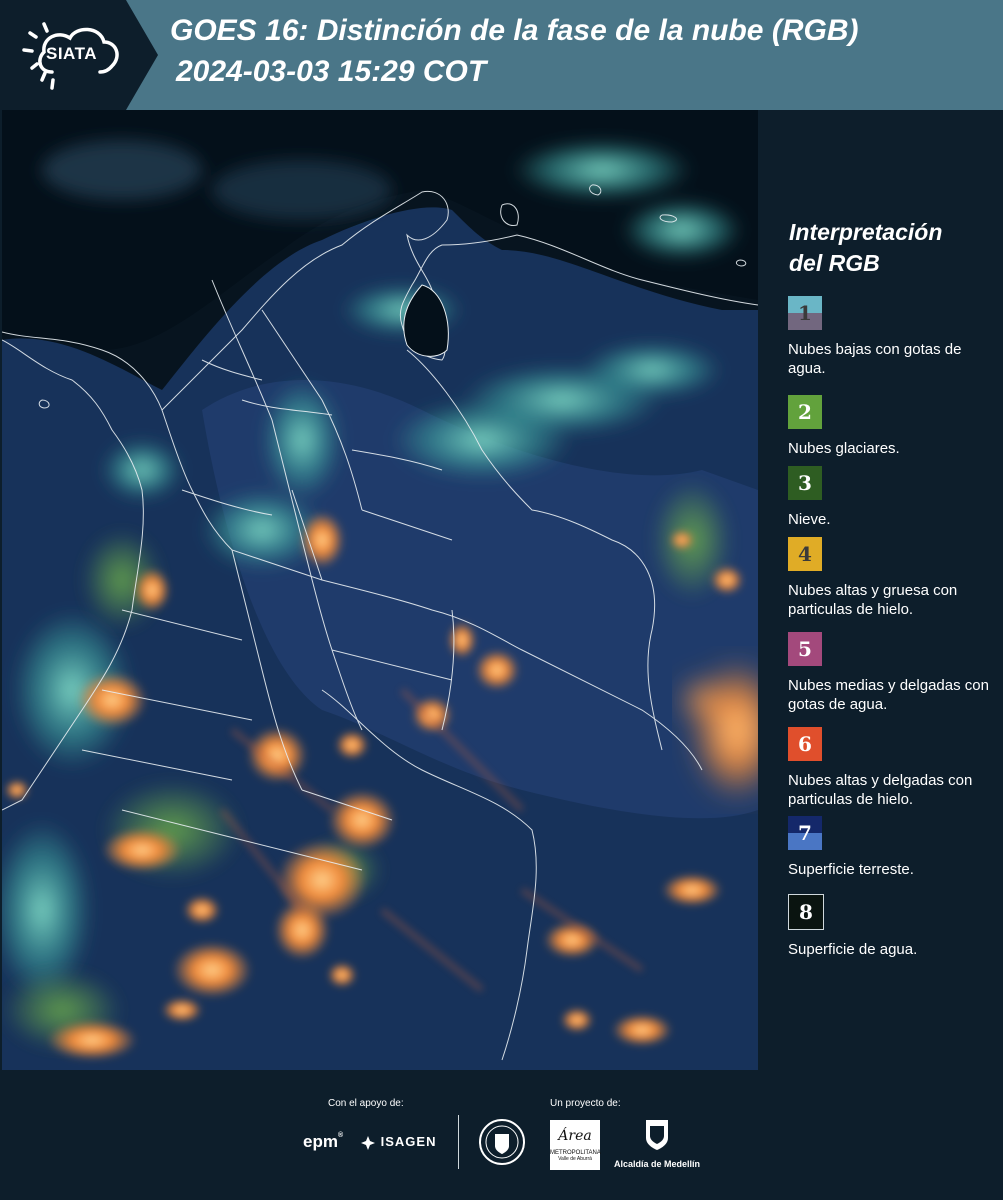  I want to click on legend-number: 6, so click(805, 744).